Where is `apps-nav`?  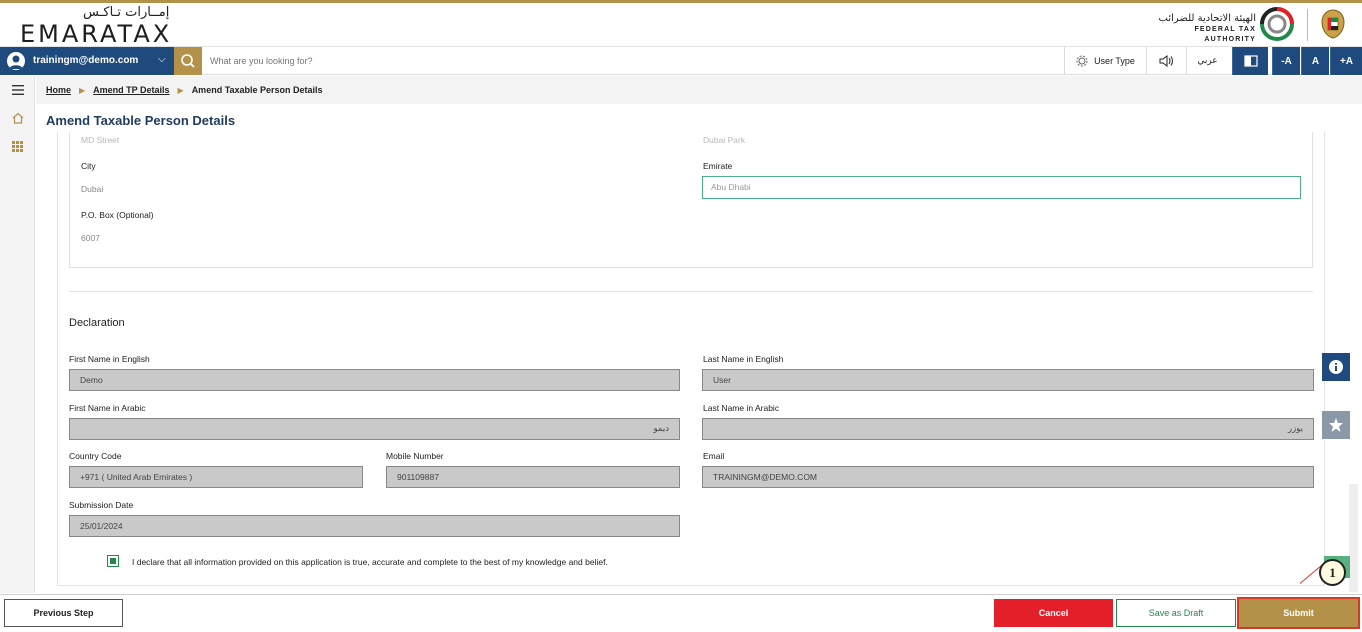 apps-nav is located at coordinates (17, 146).